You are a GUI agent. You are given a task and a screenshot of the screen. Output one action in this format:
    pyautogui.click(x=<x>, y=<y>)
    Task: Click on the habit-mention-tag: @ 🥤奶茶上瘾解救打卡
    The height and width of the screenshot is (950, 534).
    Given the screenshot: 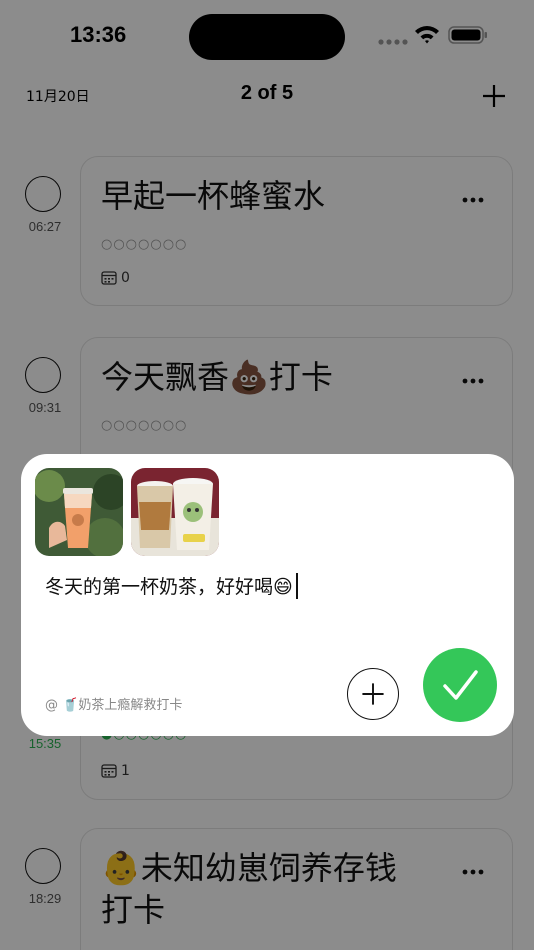 What is the action you would take?
    pyautogui.click(x=113, y=703)
    